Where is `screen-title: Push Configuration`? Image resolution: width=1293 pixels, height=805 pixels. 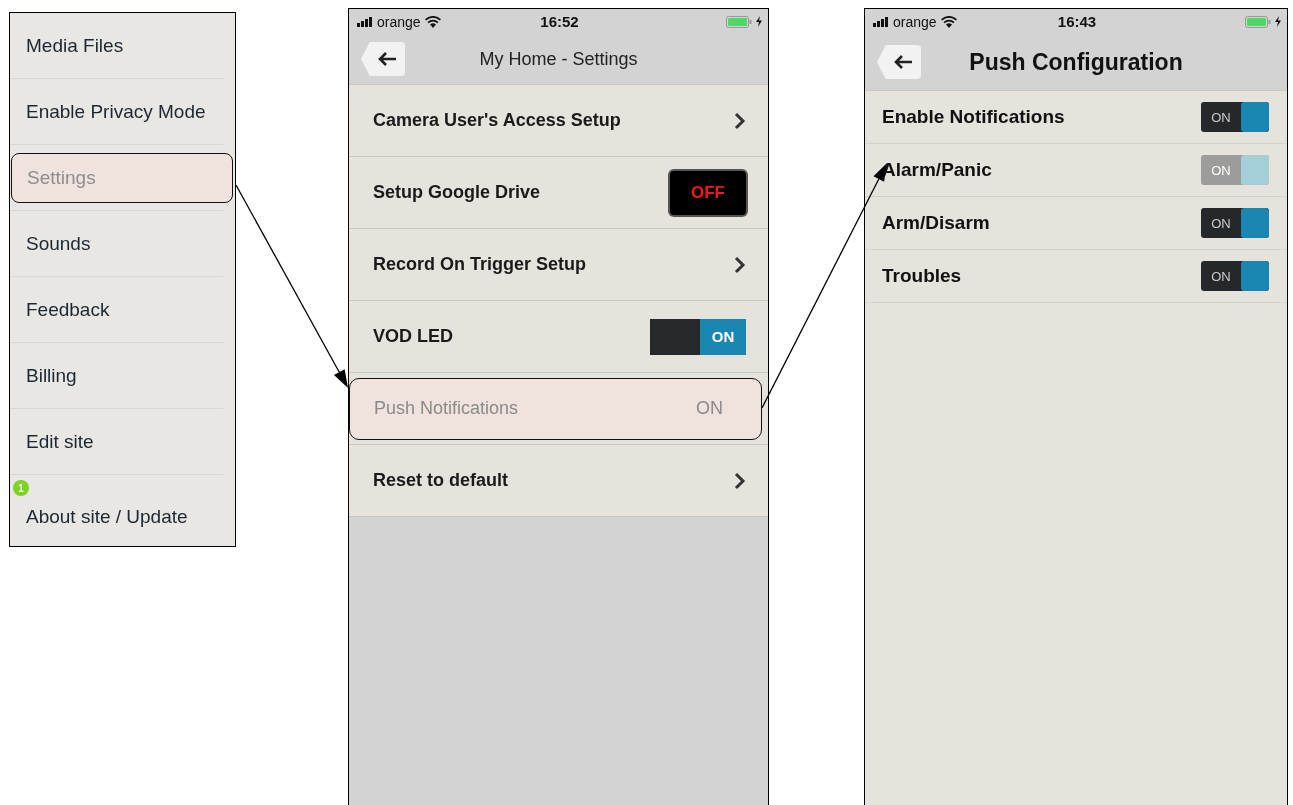 screen-title: Push Configuration is located at coordinates (1076, 62).